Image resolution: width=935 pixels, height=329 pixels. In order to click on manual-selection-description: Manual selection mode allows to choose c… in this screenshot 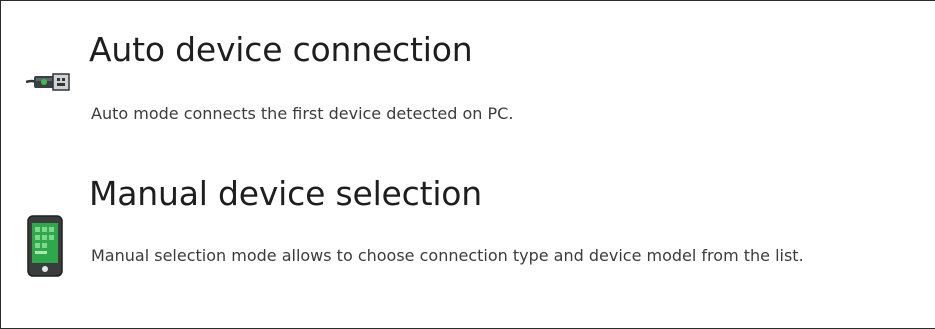, I will do `click(447, 255)`.